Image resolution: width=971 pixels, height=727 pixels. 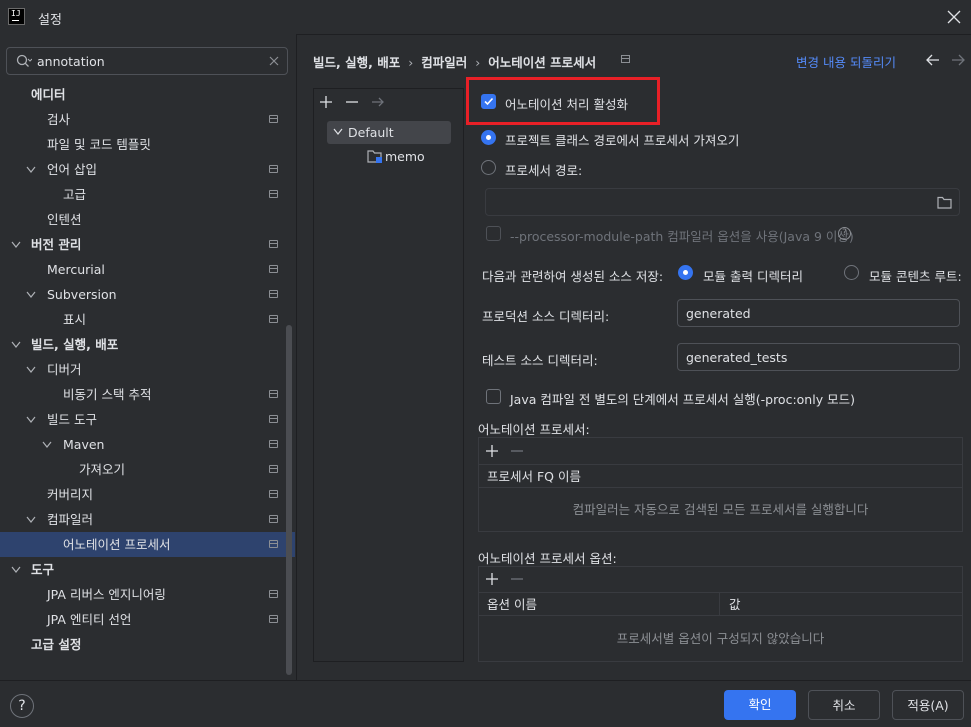 What do you see at coordinates (534, 429) in the screenshot?
I see `processors-section-label: 어노테이션 프로세서:` at bounding box center [534, 429].